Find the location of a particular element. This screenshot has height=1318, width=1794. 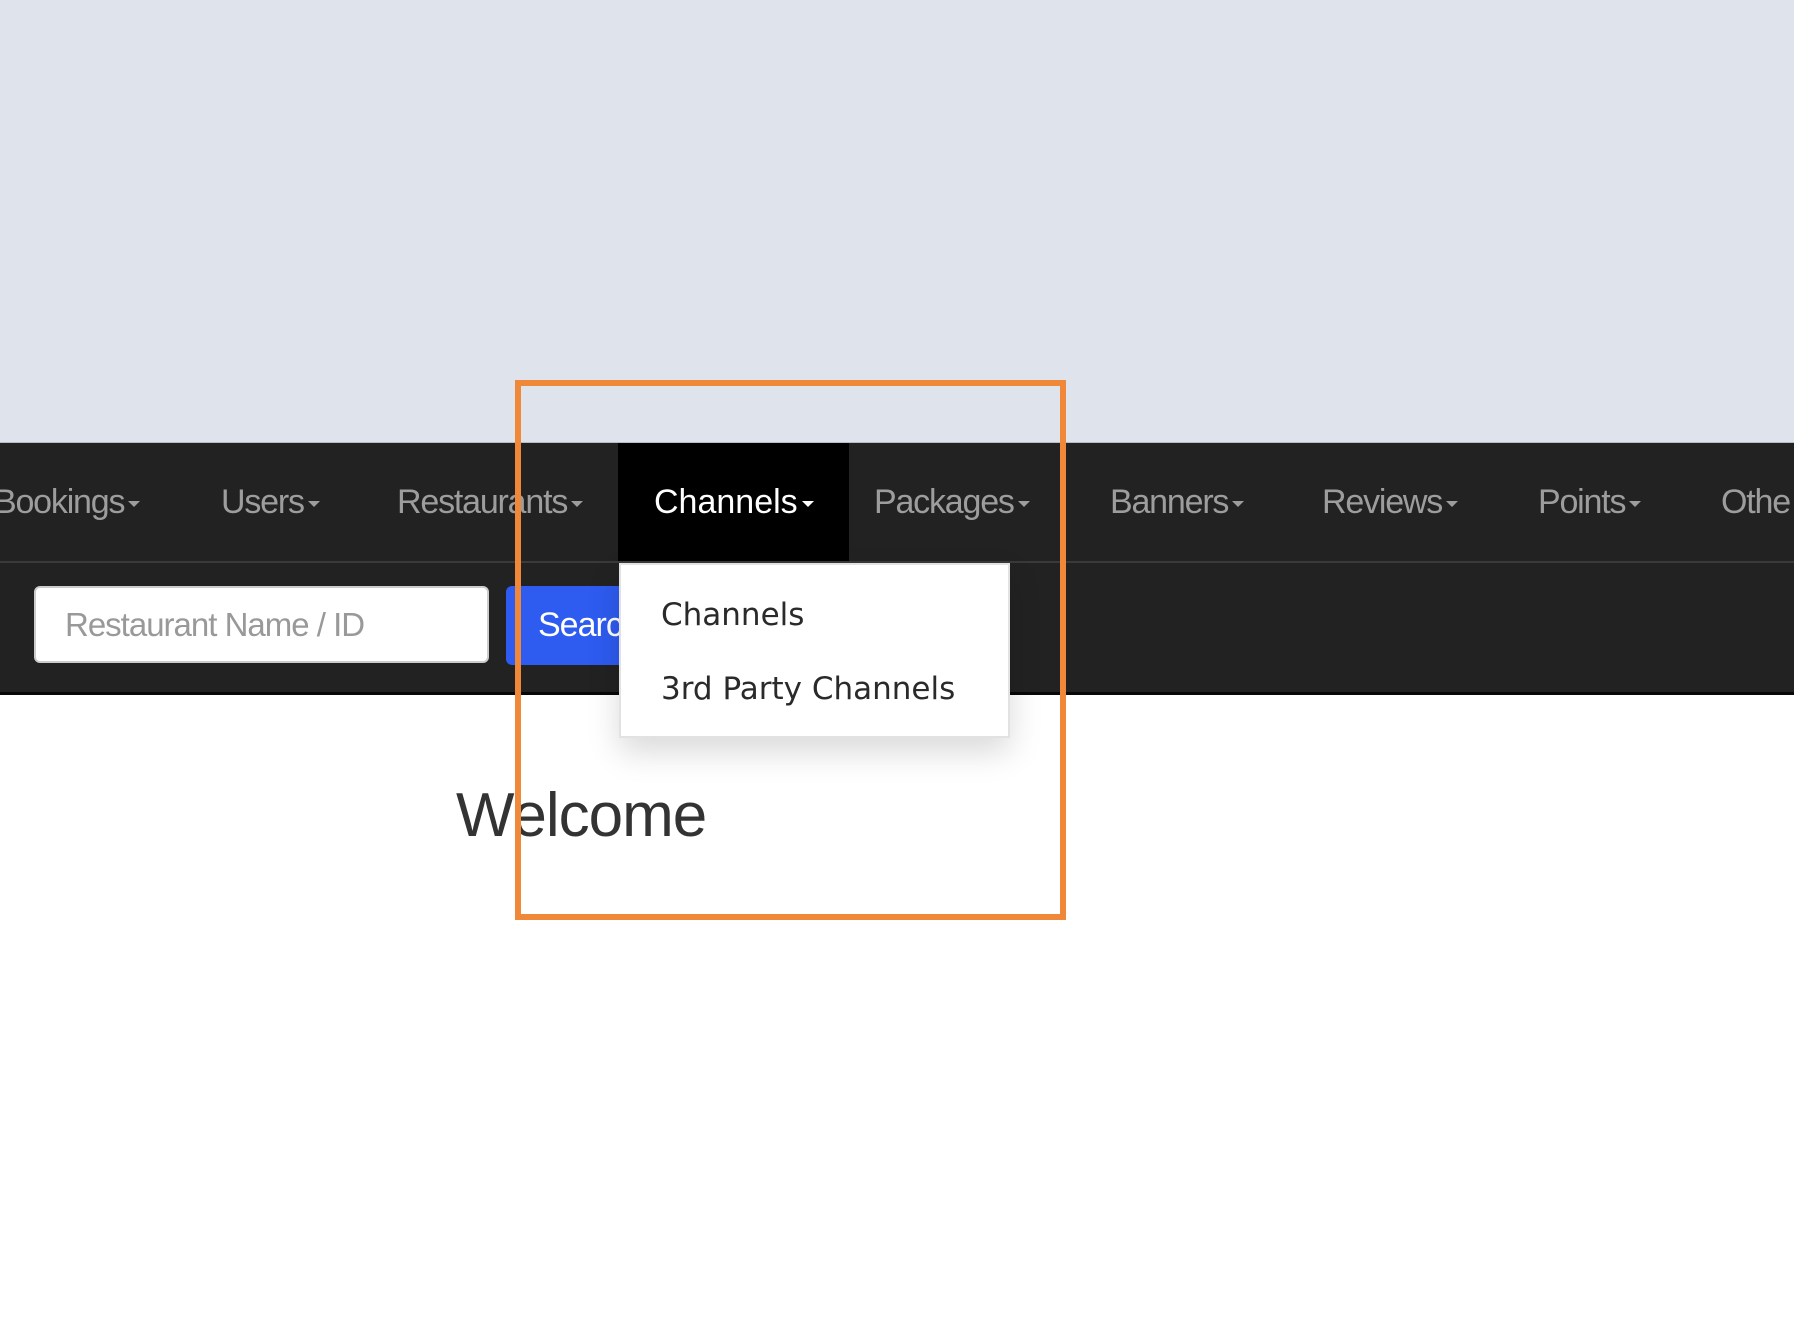

nav-points: Points is located at coordinates (1590, 502).